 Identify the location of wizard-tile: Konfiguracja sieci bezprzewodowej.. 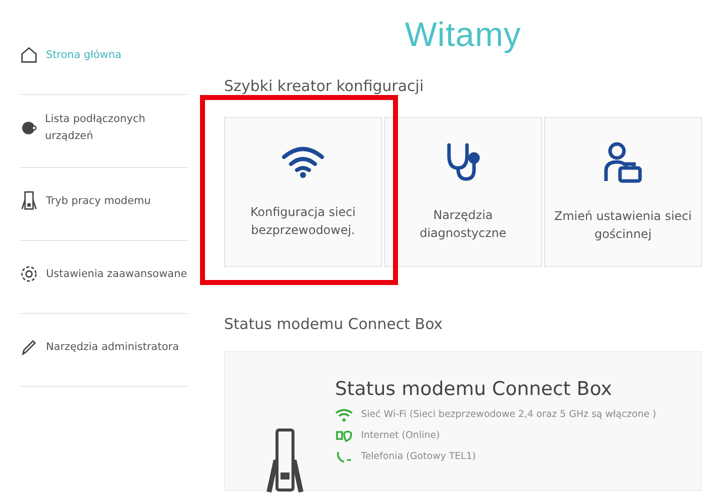
(303, 192).